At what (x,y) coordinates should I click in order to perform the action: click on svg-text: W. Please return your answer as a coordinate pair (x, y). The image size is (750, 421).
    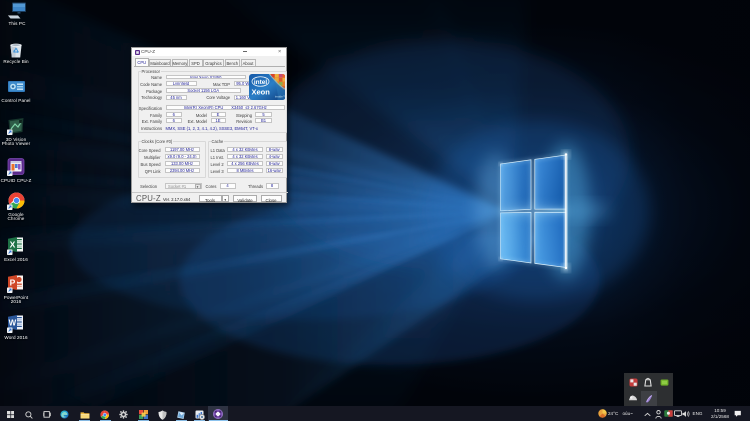
    Looking at the image, I should click on (13, 323).